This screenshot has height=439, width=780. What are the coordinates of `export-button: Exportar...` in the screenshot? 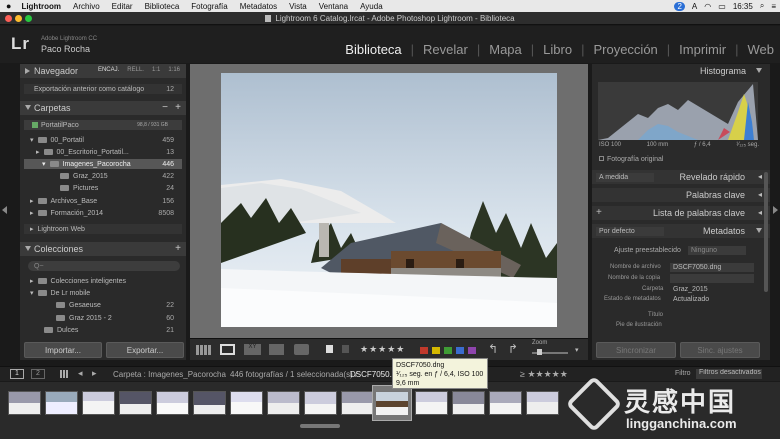 It's located at (145, 350).